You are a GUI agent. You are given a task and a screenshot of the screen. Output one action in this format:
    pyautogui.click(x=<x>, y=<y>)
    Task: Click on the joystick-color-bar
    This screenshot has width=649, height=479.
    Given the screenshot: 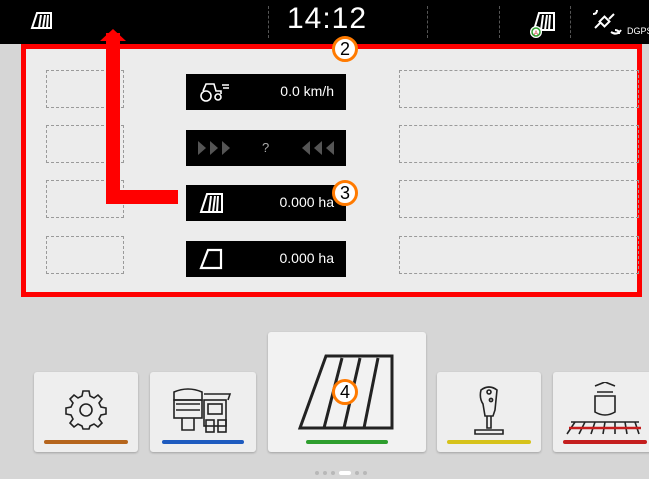 What is the action you would take?
    pyautogui.click(x=489, y=442)
    